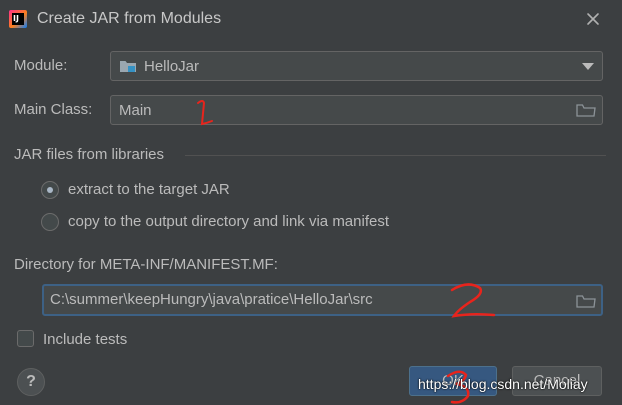 Image resolution: width=622 pixels, height=405 pixels. I want to click on libraries-heading: JAR files from libraries, so click(89, 154).